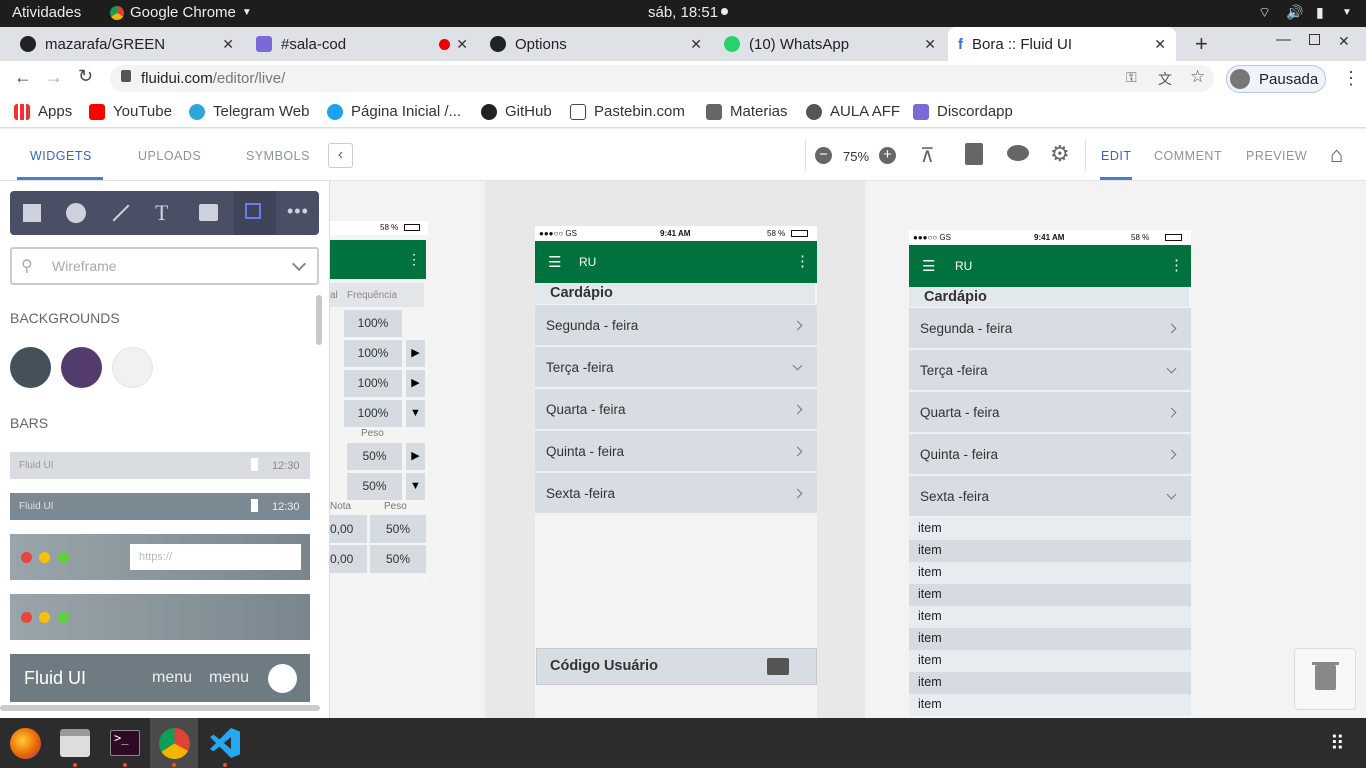  Describe the element at coordinates (823, 155) in the screenshot. I see `zoom-out-button: −` at that location.